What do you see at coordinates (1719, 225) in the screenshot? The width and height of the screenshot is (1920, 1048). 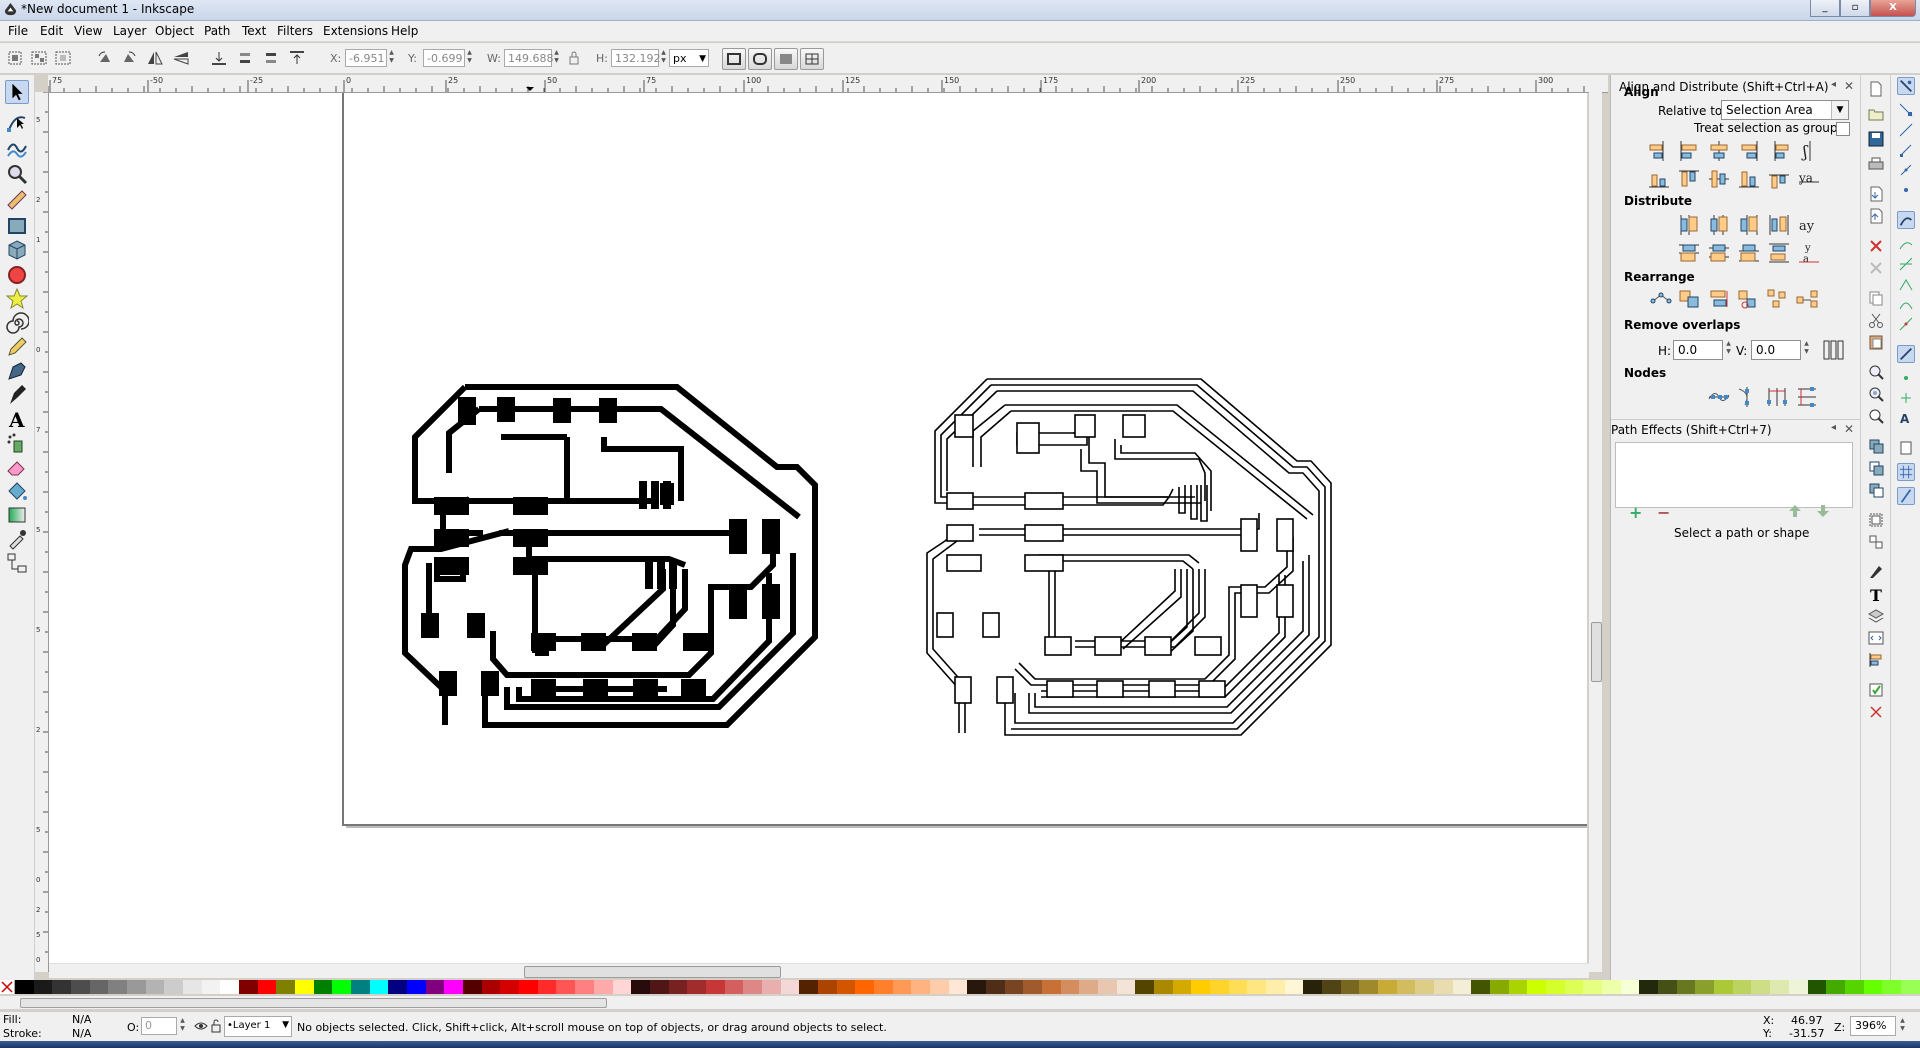 I see `distribute-centers-horizontally-icon` at bounding box center [1719, 225].